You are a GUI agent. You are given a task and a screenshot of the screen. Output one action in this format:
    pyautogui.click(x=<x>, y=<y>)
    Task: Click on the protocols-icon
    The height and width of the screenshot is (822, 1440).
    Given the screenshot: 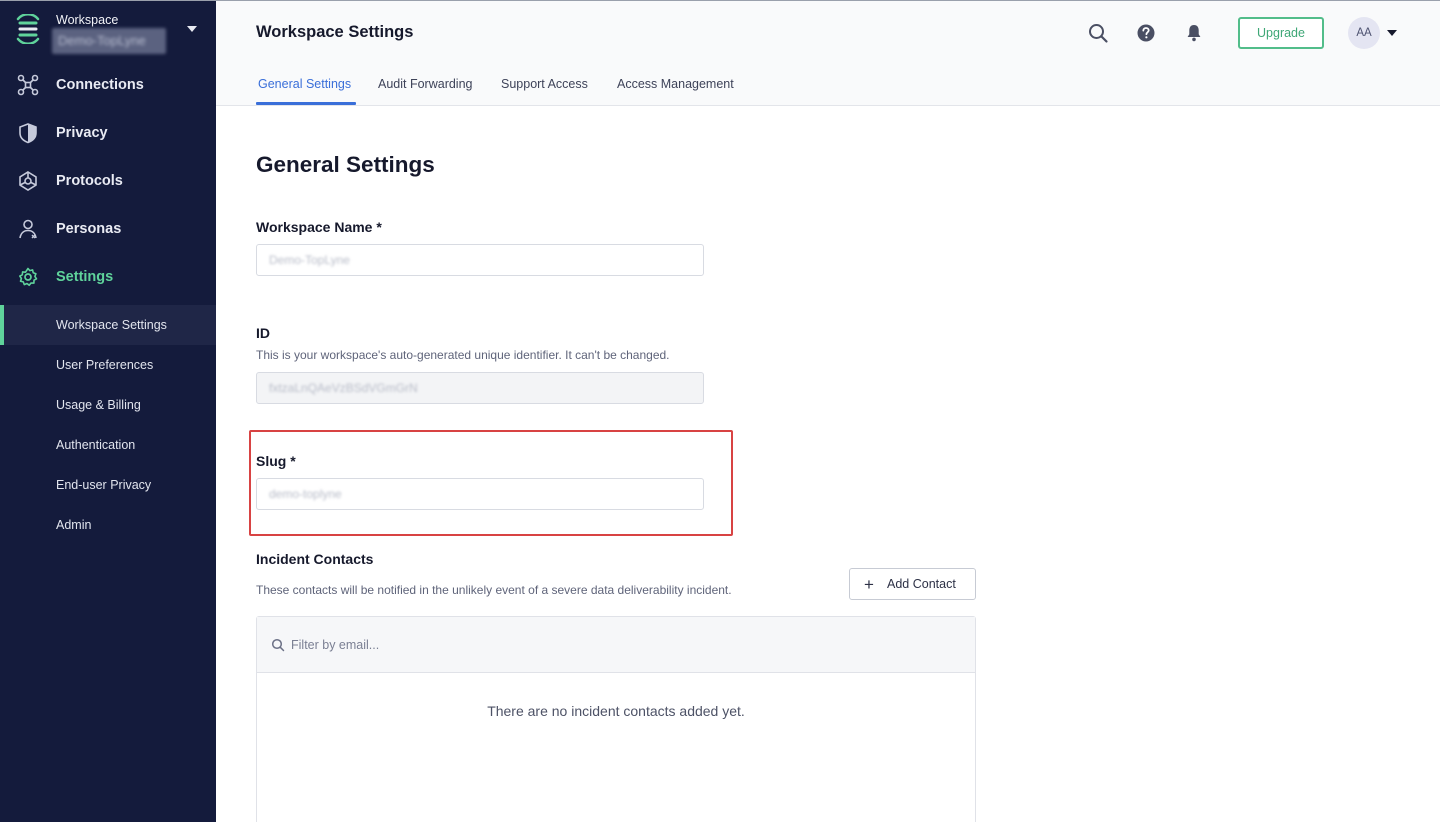 What is the action you would take?
    pyautogui.click(x=28, y=181)
    